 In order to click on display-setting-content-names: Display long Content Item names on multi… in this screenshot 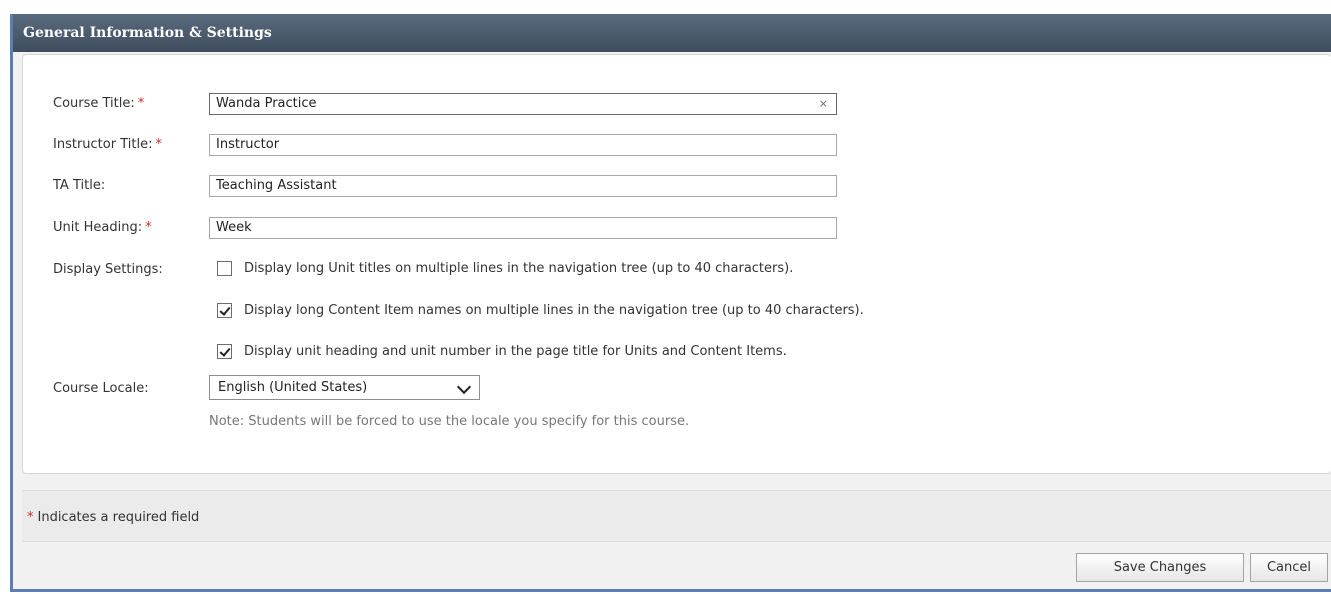, I will do `click(540, 310)`.